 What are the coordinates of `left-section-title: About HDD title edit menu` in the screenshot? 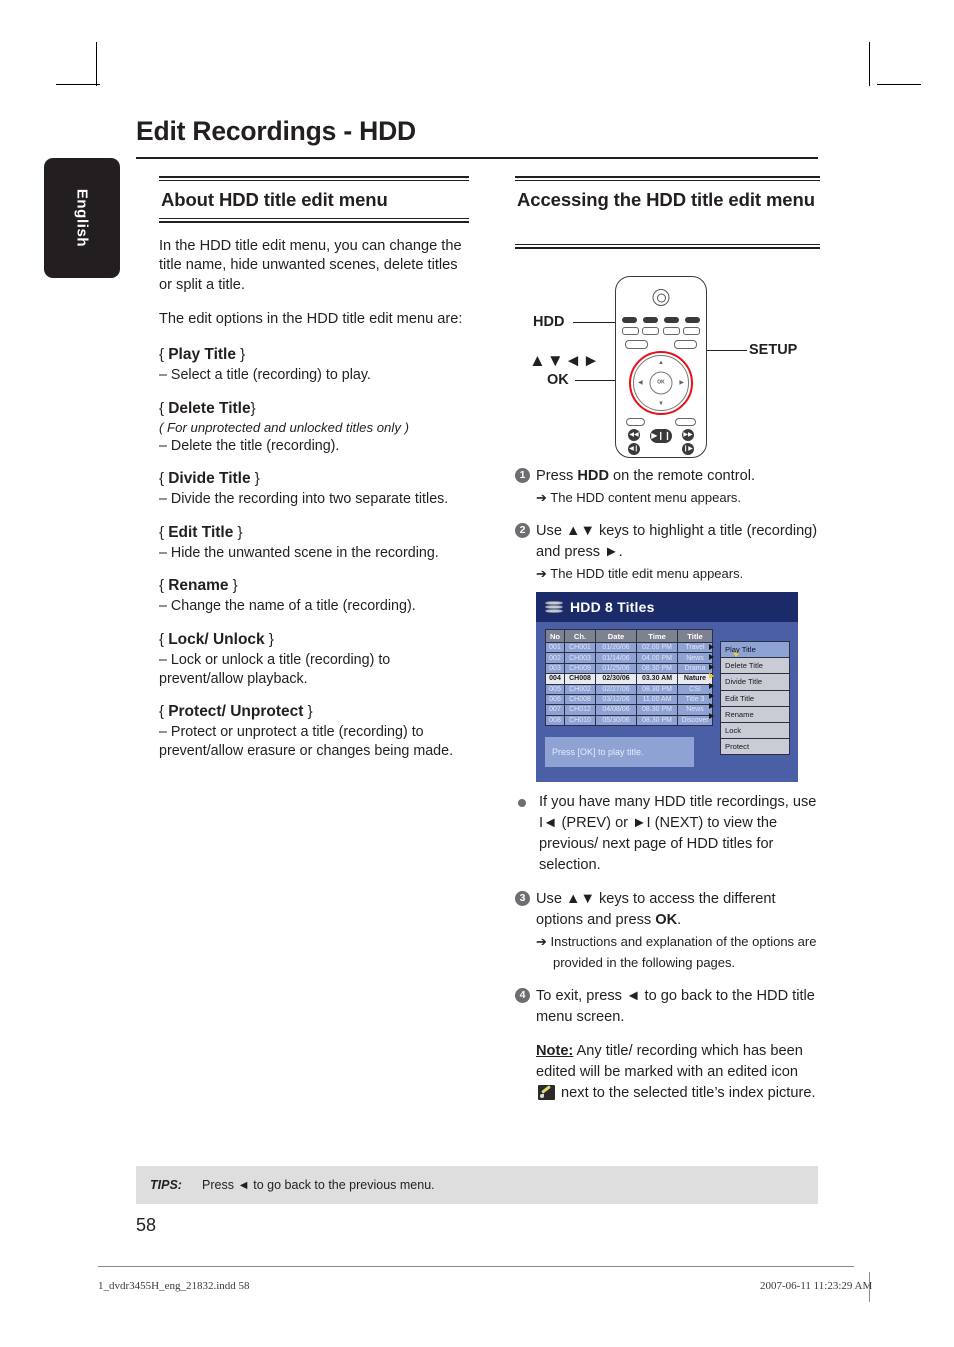 It's located at (274, 199).